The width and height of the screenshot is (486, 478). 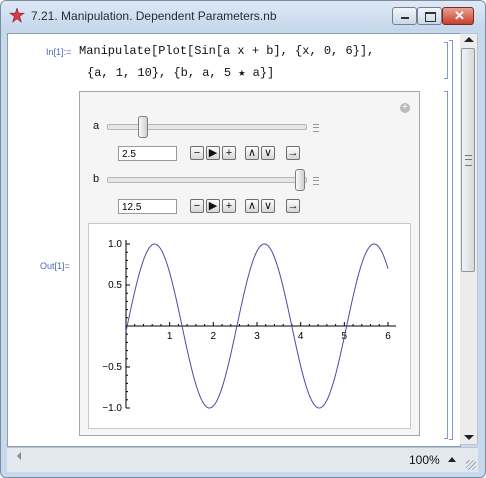 I want to click on options-plus-icon: +, so click(x=405, y=108).